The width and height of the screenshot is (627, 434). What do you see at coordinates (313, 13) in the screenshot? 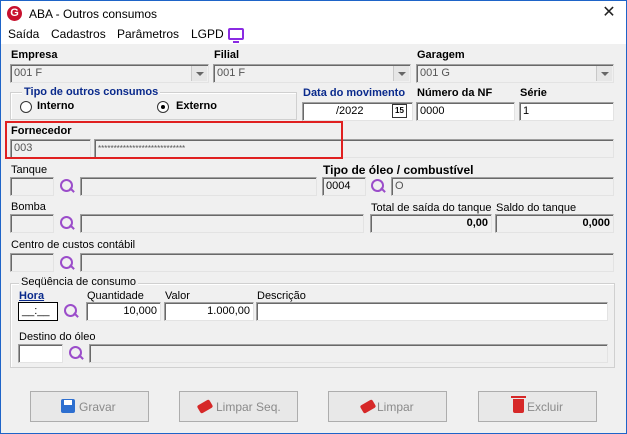
I see `title-bar: G ABA - Outros consumos ✕` at bounding box center [313, 13].